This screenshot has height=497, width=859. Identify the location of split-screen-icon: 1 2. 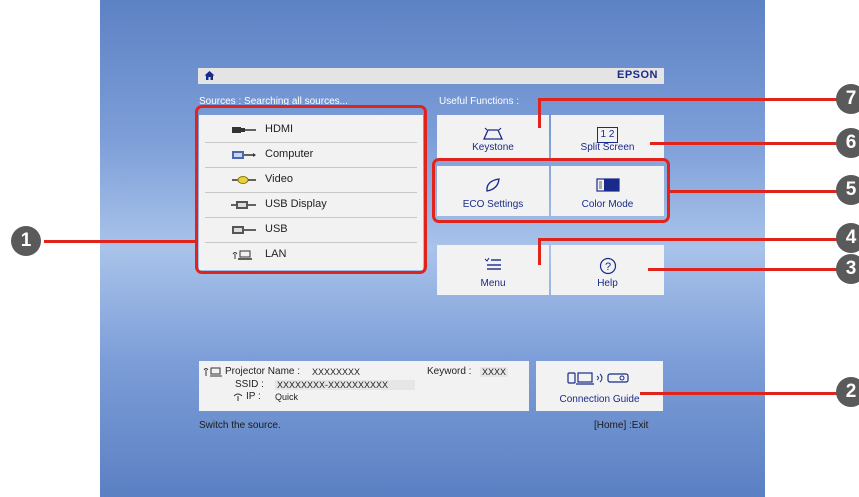
(607, 135).